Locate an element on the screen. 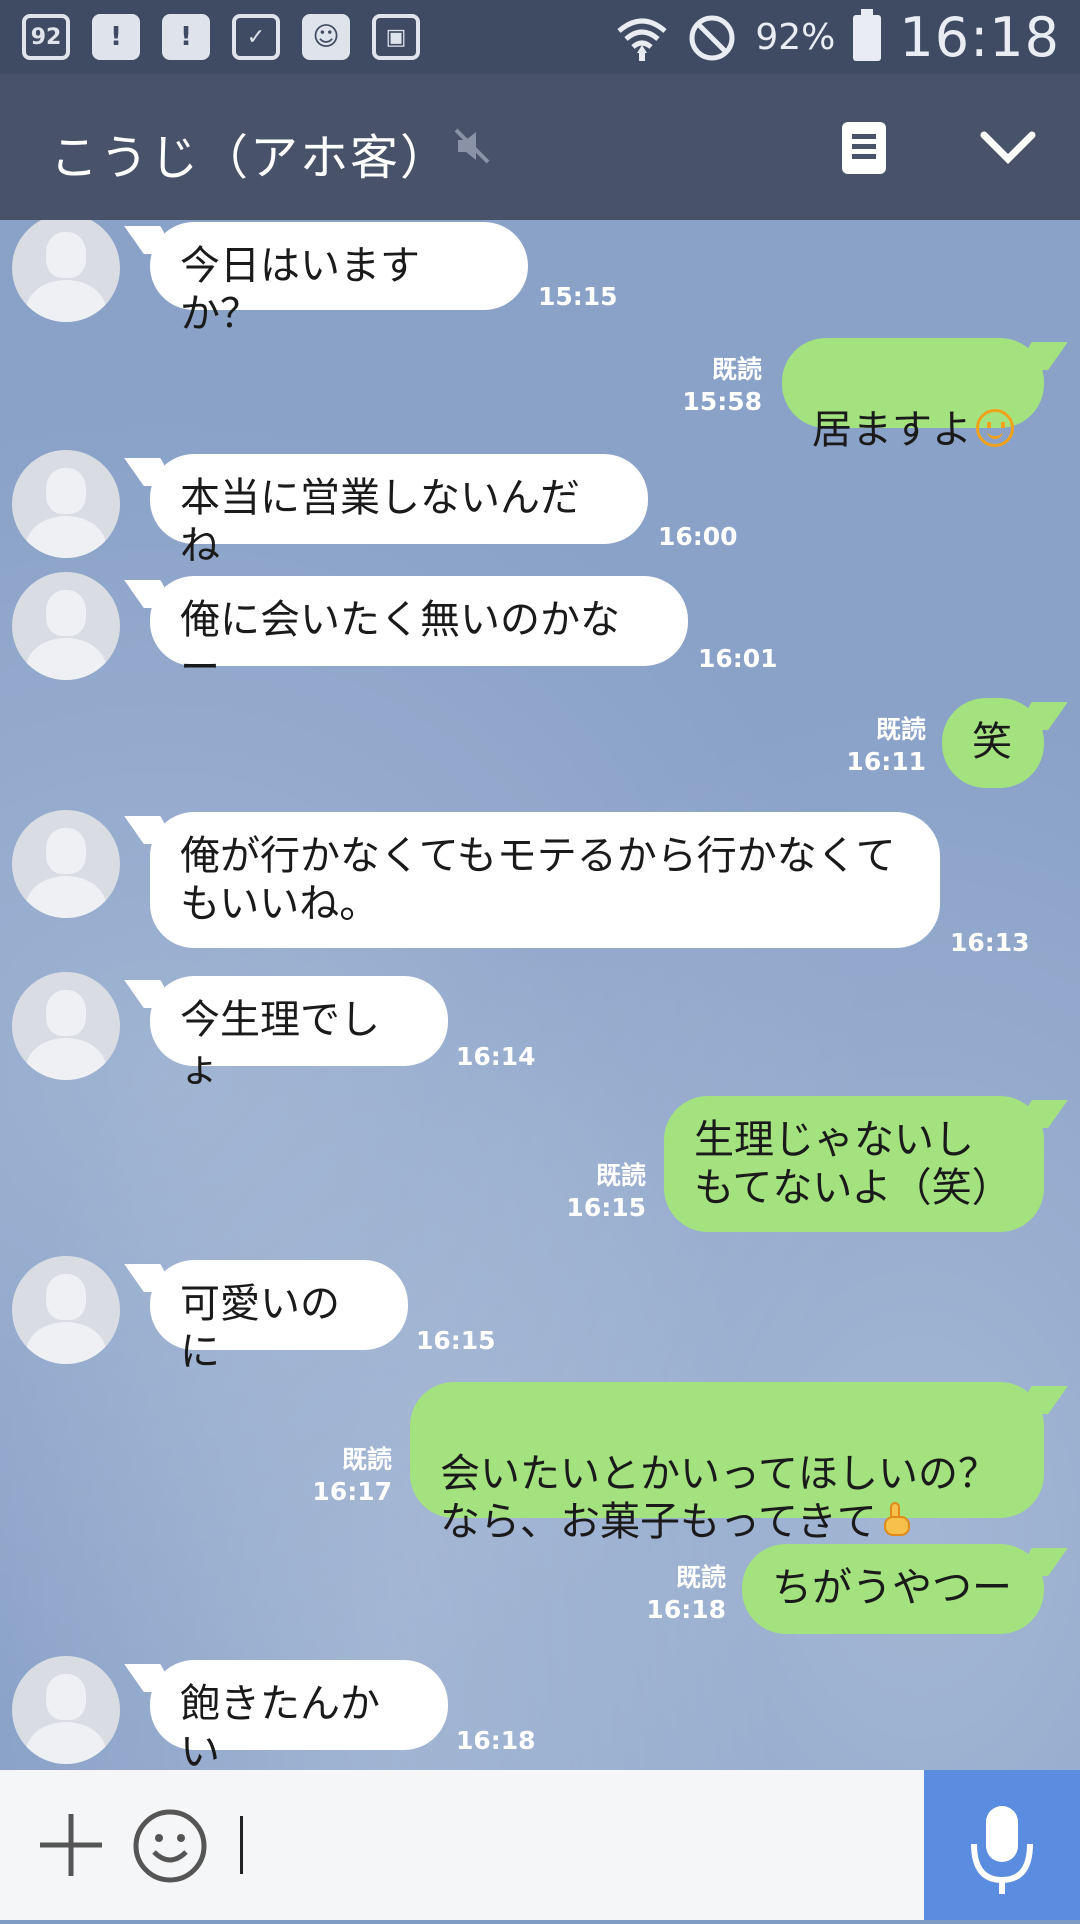  message-time: 16:14 is located at coordinates (496, 1056).